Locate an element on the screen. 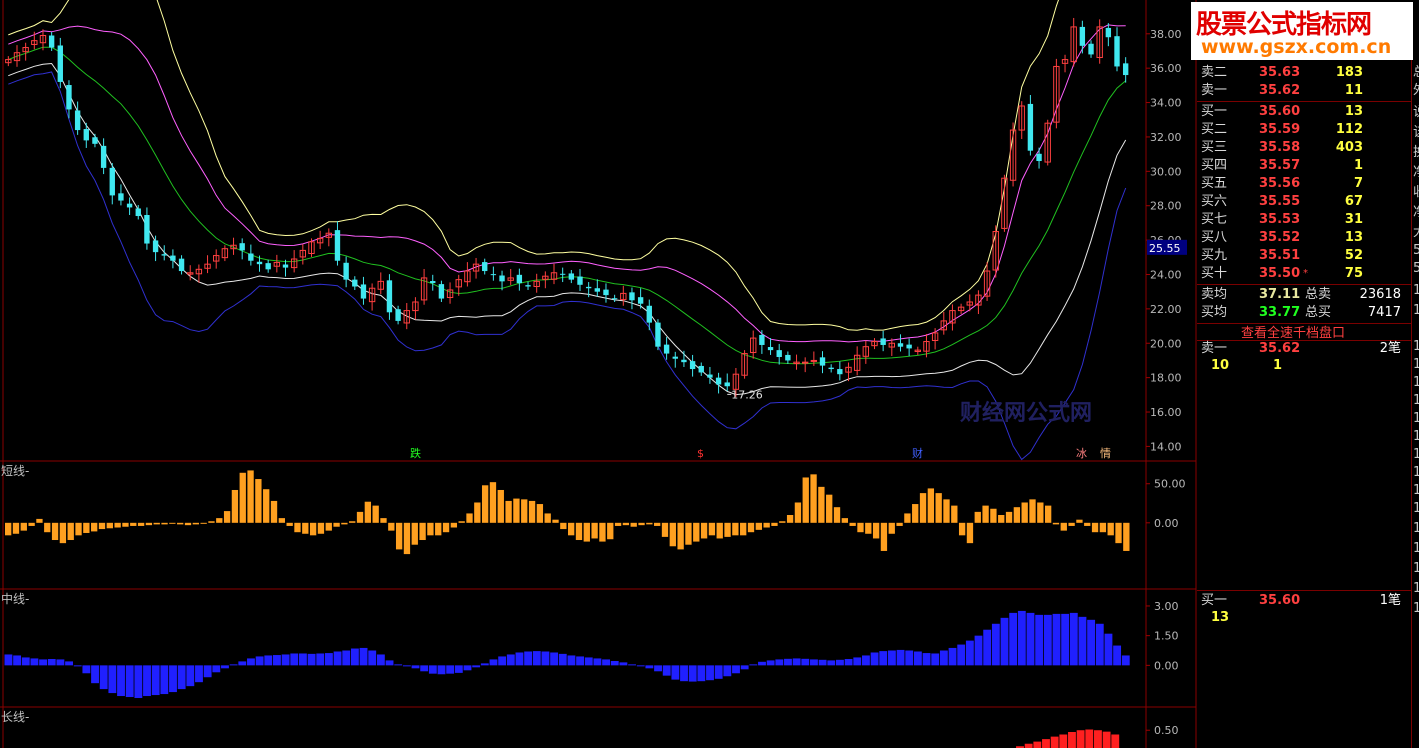  current-price-label: 25.55 is located at coordinates (1165, 248).